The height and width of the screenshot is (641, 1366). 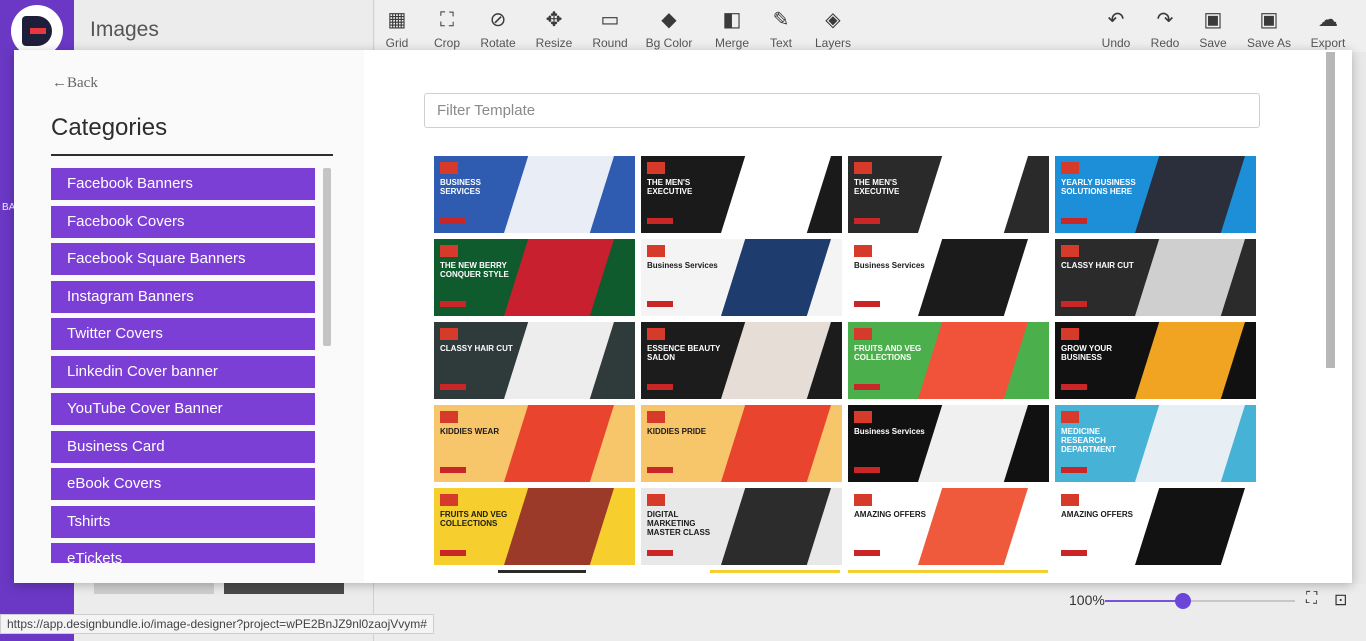 I want to click on template-thumbnail: BUSINESS SERVICES, so click(x=534, y=194).